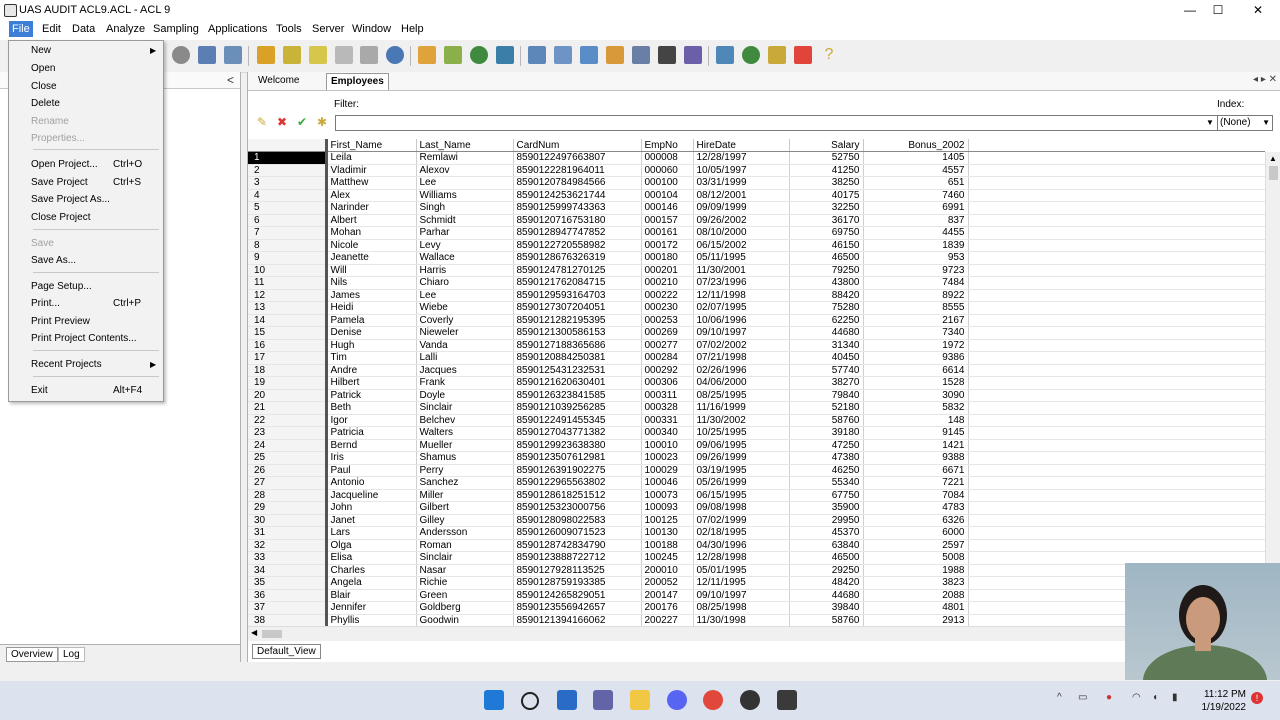 The width and height of the screenshot is (1280, 720). I want to click on stratify-icon, so click(589, 55).